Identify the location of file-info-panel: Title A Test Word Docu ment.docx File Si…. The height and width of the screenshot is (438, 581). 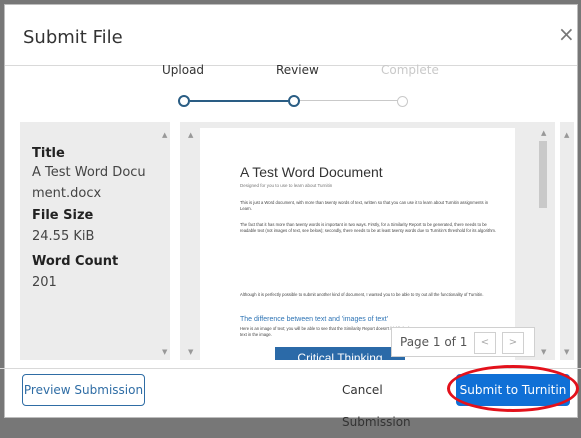
(95, 241).